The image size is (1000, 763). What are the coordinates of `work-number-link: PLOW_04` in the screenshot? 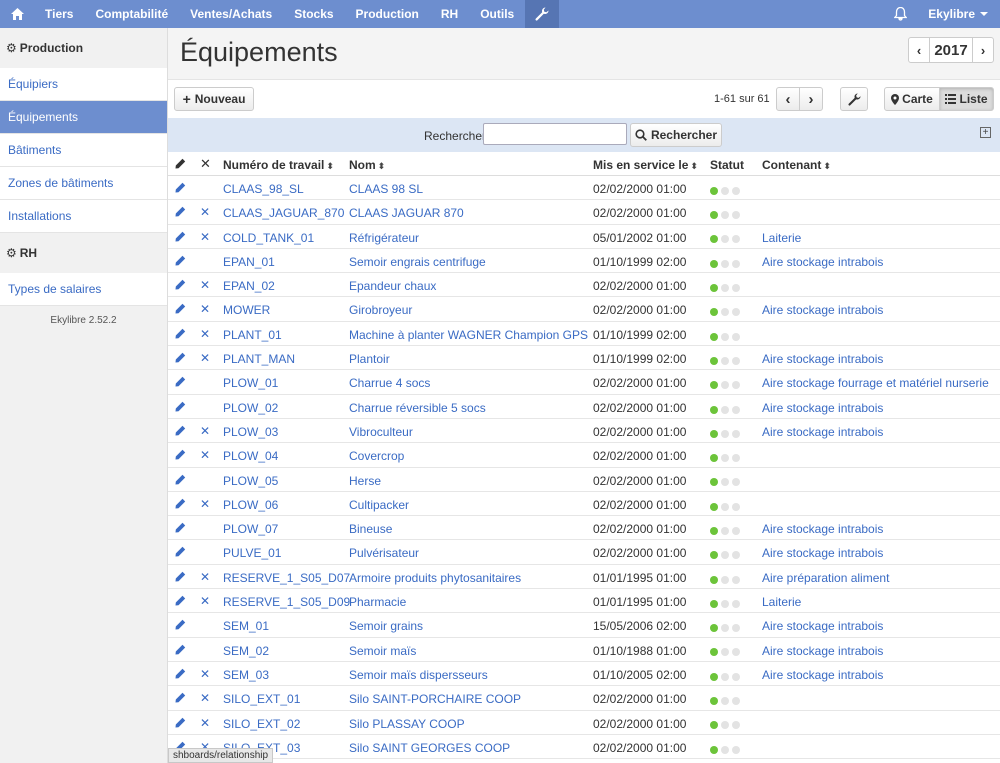 It's located at (250, 456).